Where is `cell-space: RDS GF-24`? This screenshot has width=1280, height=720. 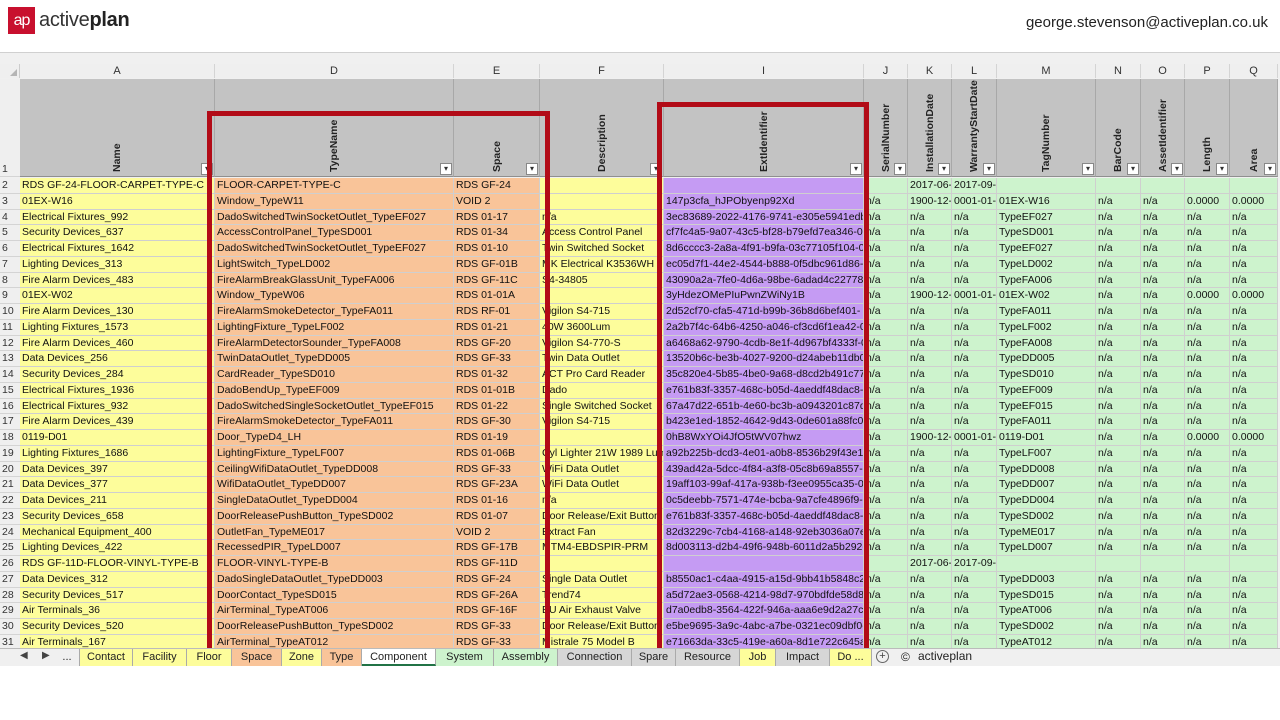
cell-space: RDS GF-24 is located at coordinates (497, 186).